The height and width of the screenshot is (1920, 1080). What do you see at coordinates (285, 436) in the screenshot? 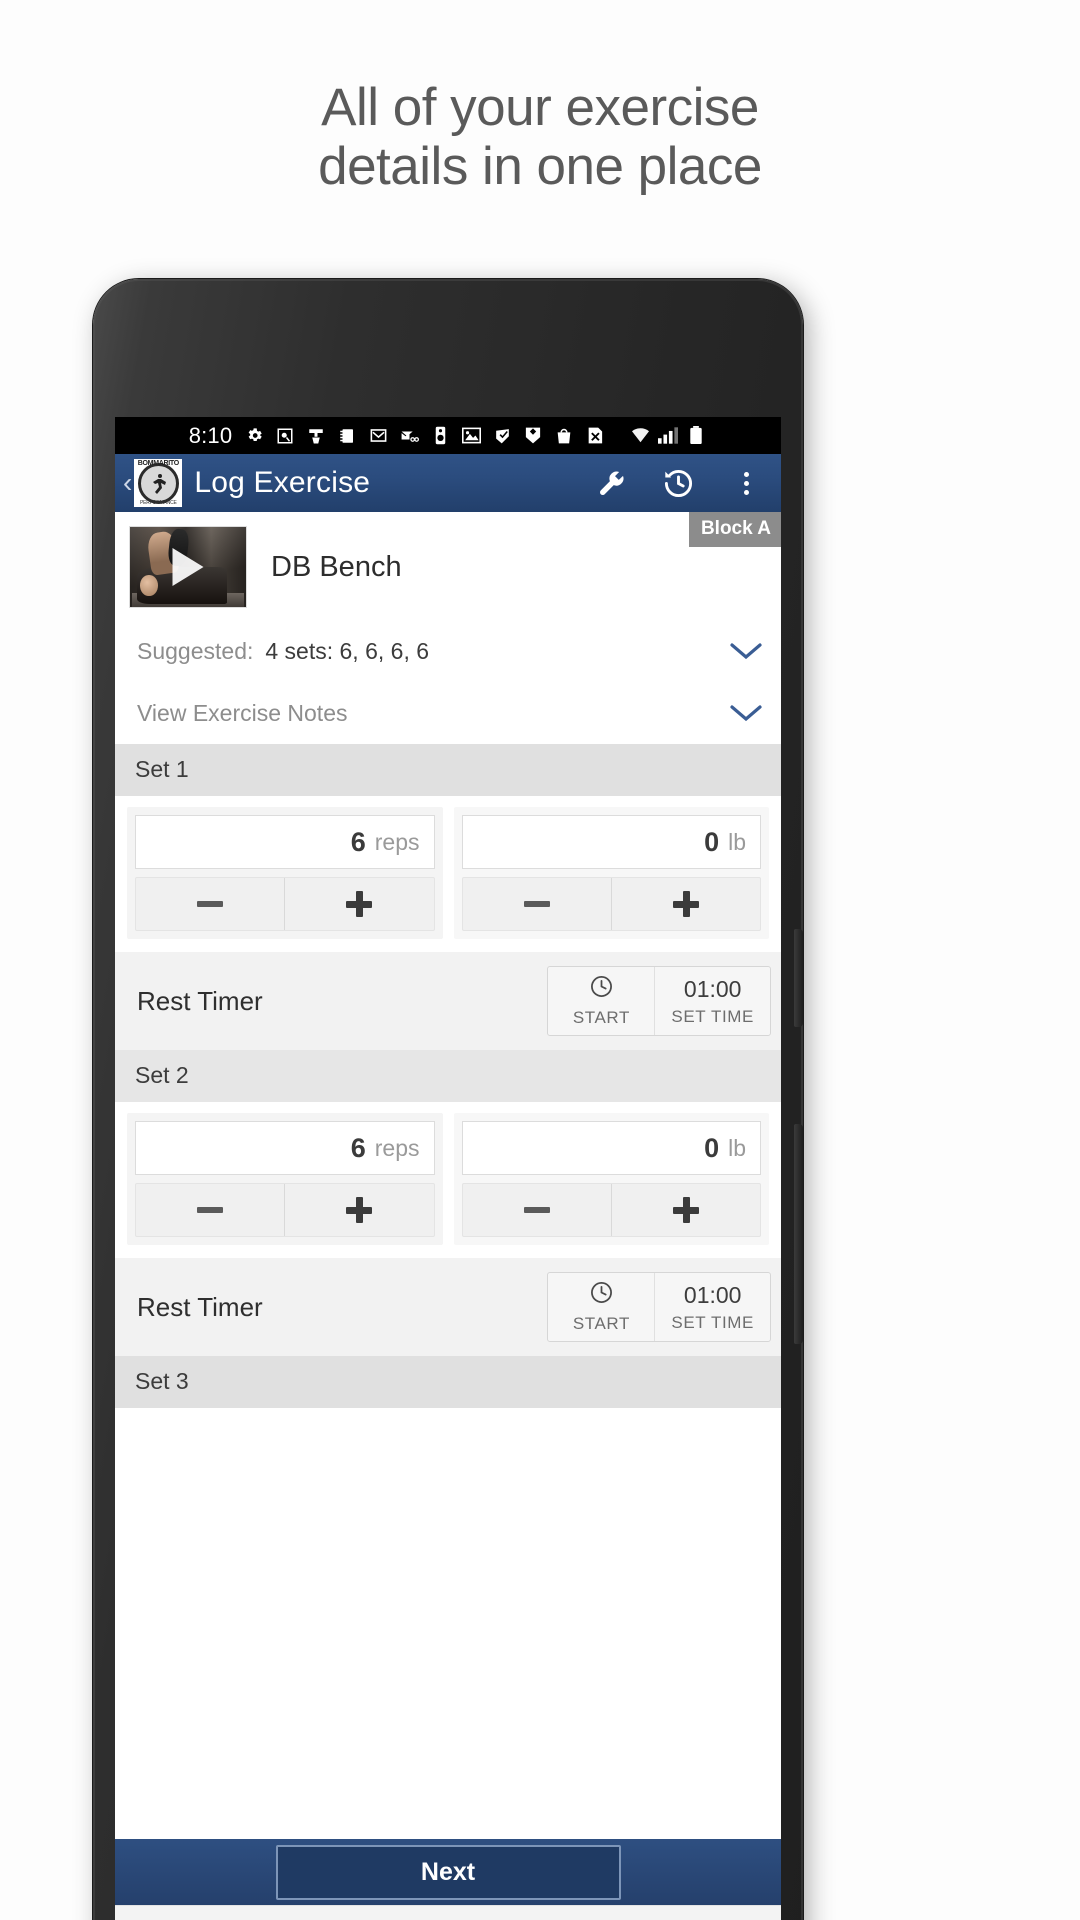
I see `search-box-icon` at bounding box center [285, 436].